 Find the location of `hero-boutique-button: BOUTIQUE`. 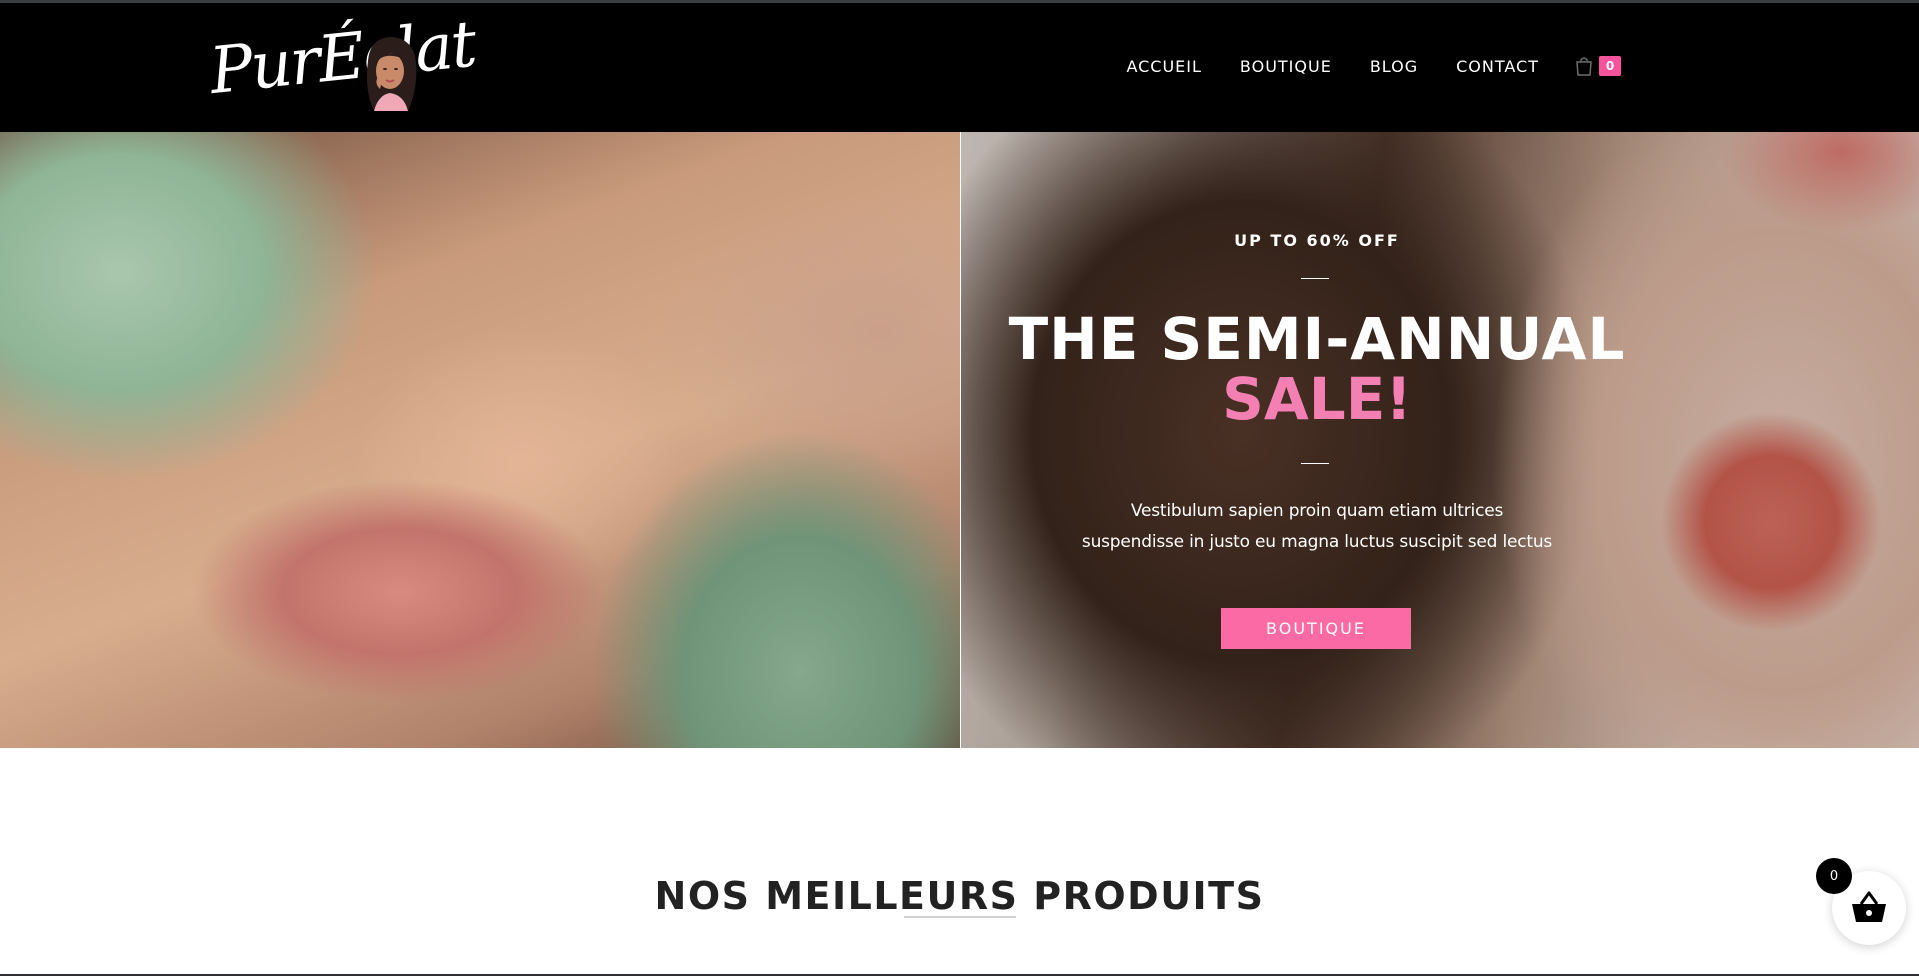

hero-boutique-button: BOUTIQUE is located at coordinates (1316, 628).